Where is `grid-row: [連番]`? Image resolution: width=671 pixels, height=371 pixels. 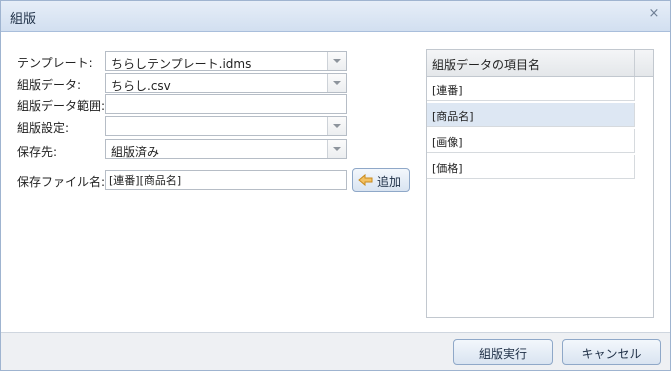 grid-row: [連番] is located at coordinates (531, 89).